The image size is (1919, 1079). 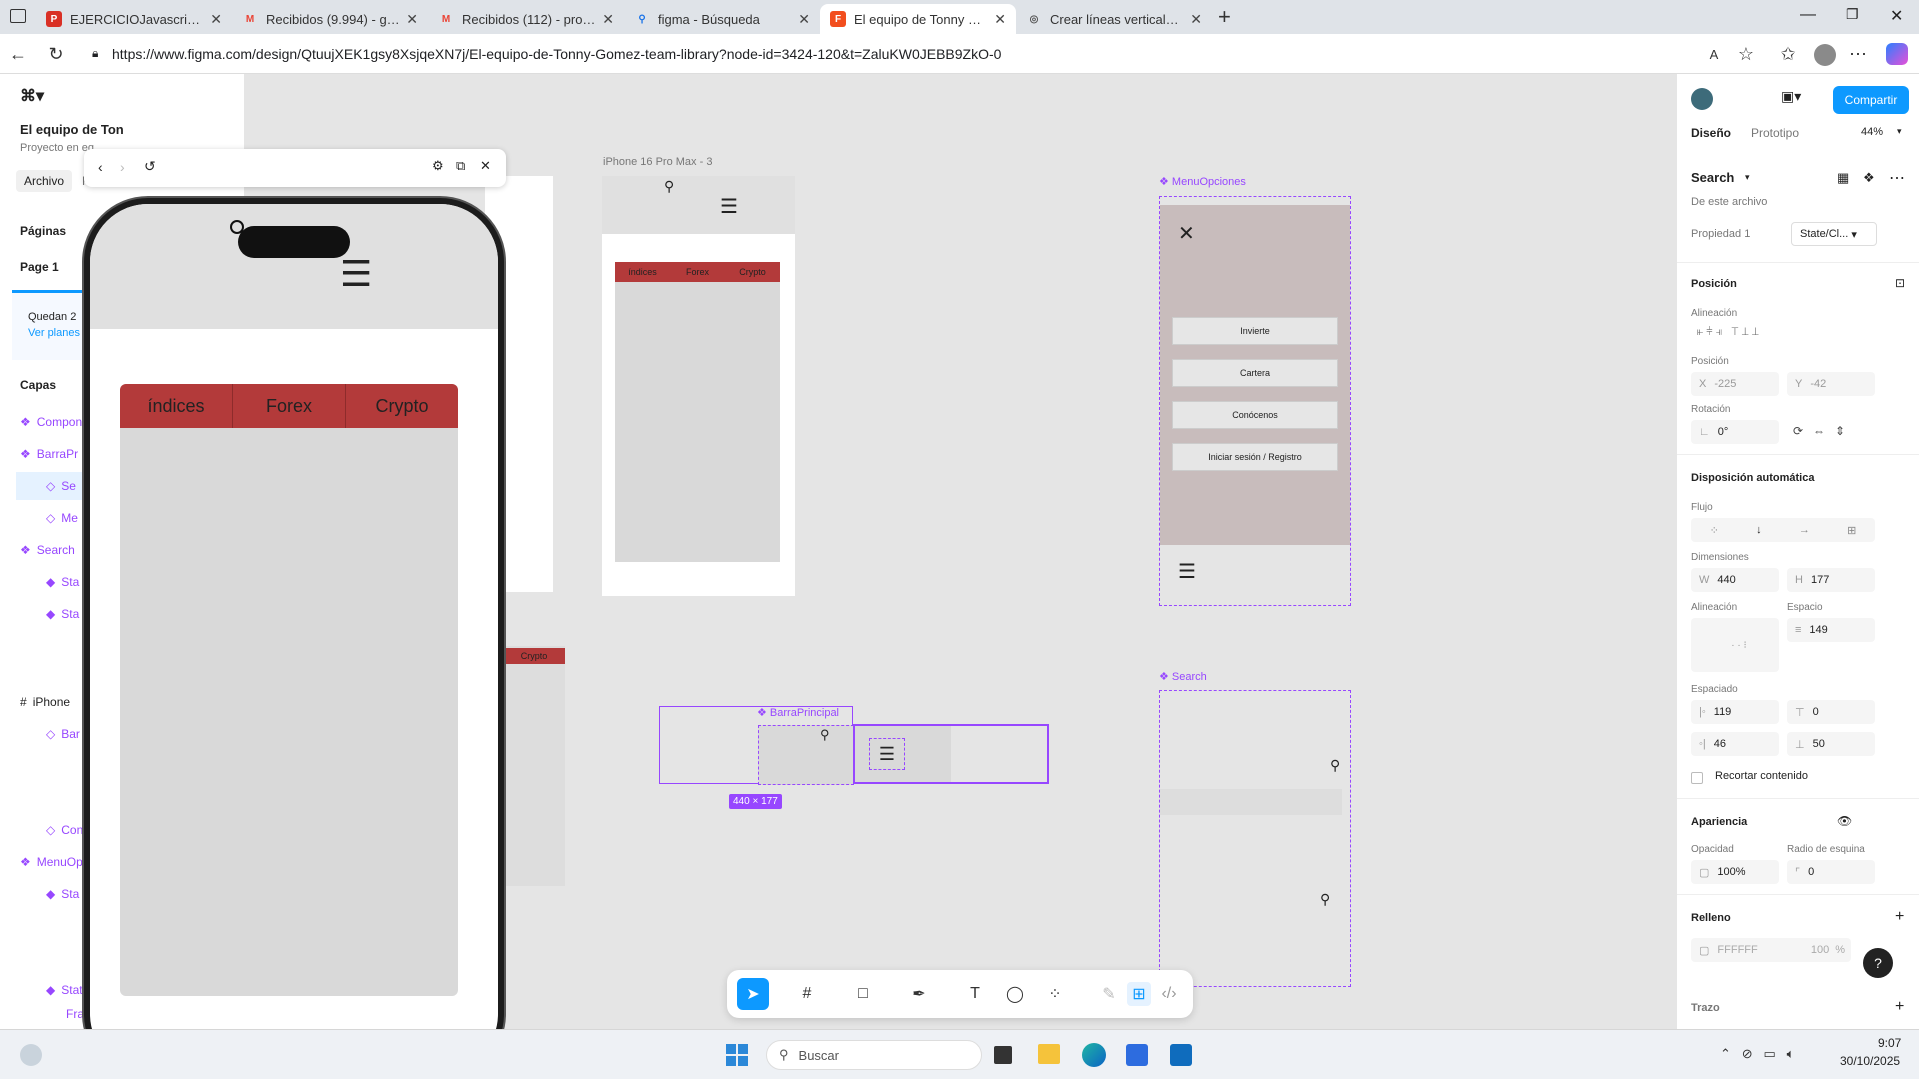 What do you see at coordinates (1825, 55) in the screenshot?
I see `avatar` at bounding box center [1825, 55].